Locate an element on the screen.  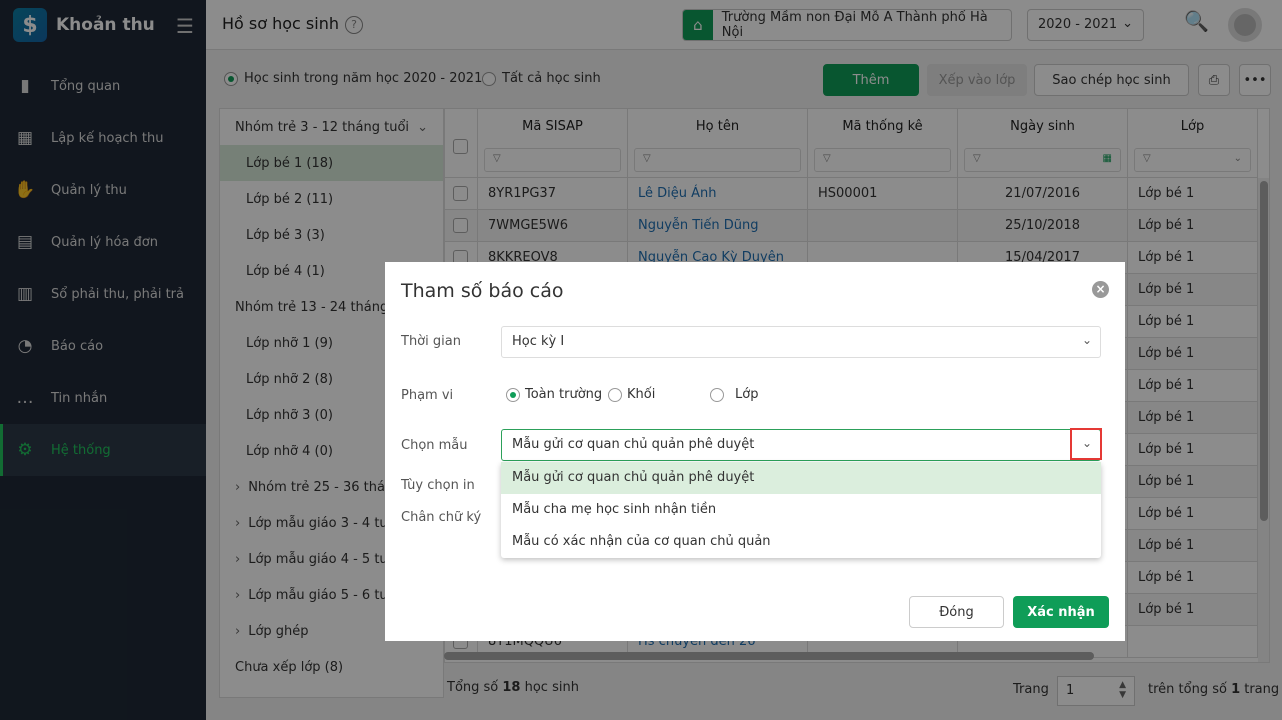
confirm-button: Xác nhận is located at coordinates (1061, 612).